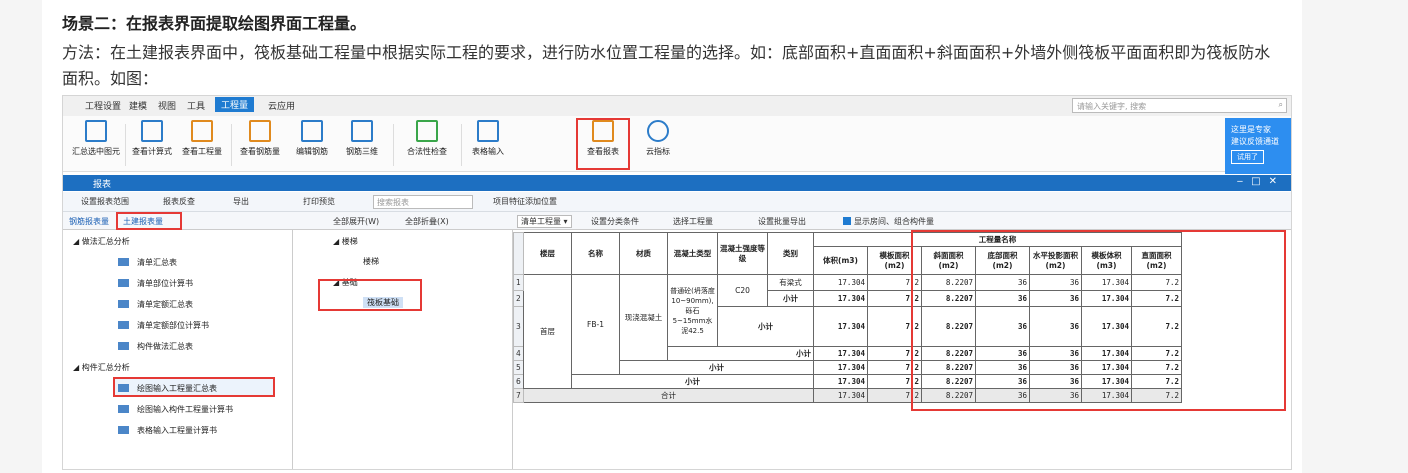 The height and width of the screenshot is (473, 1408). Describe the element at coordinates (677, 202) in the screenshot. I see `report-toolbar: 设置报表范围 报表反查 导出 打印预览 搜索报表 项目特征添加位置` at that location.